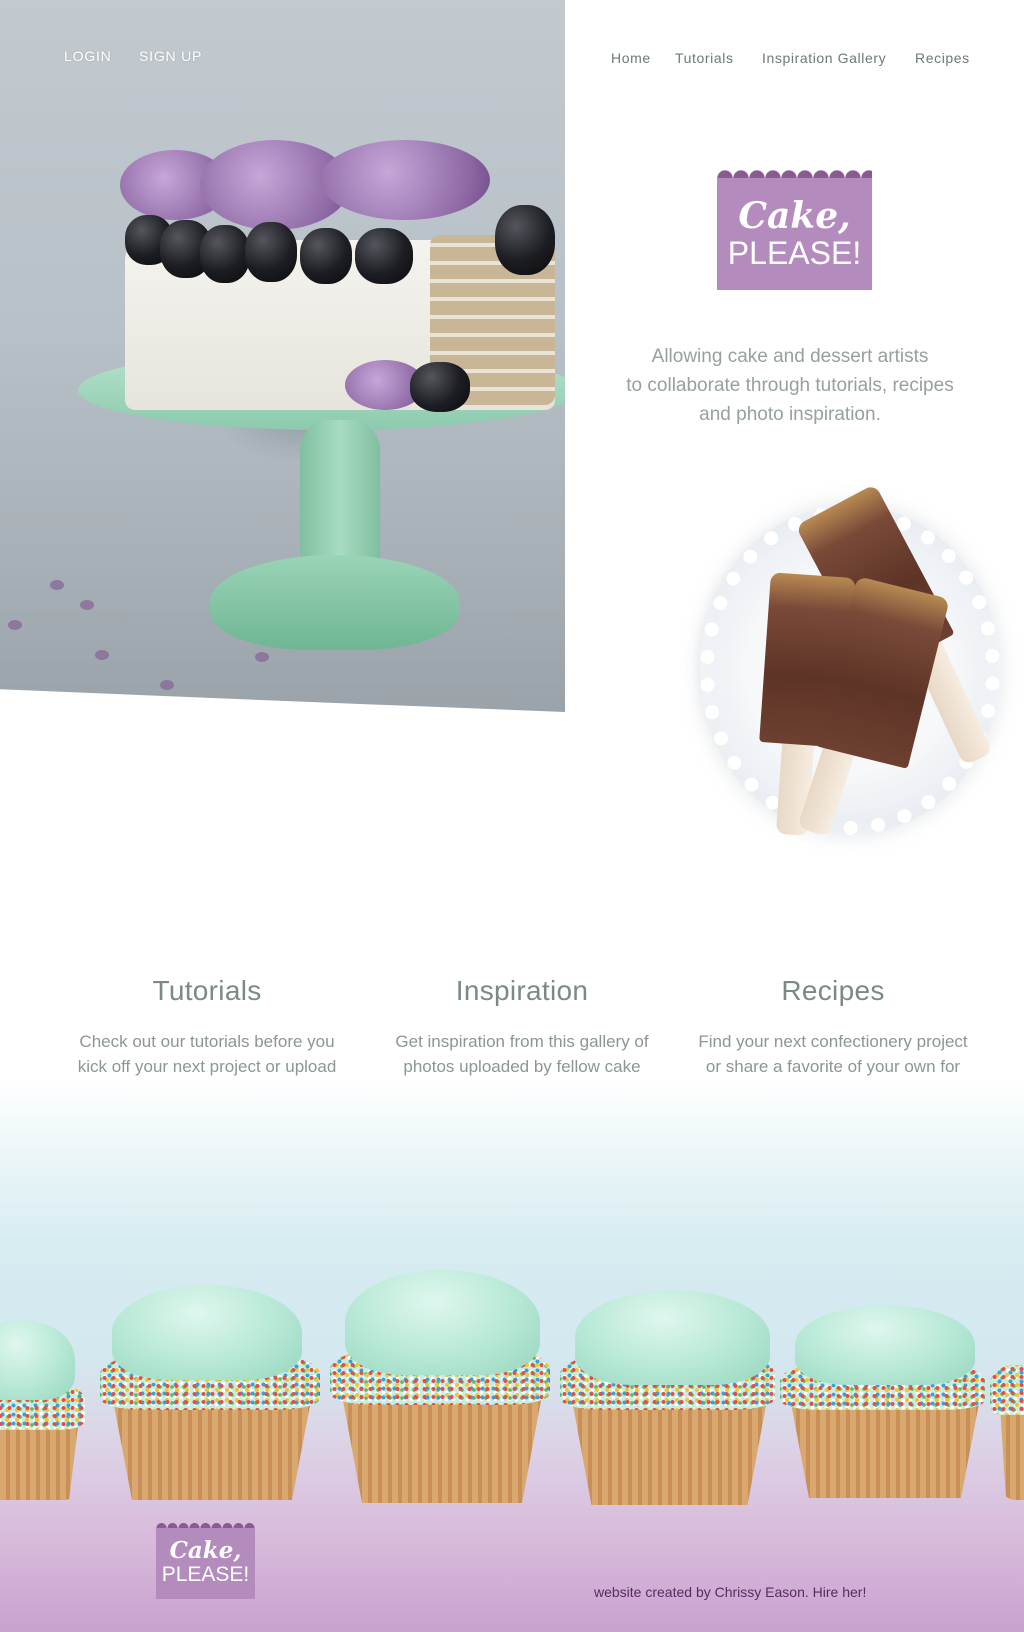  I want to click on tagline-line: Allowing cake and dessert artists, so click(790, 356).